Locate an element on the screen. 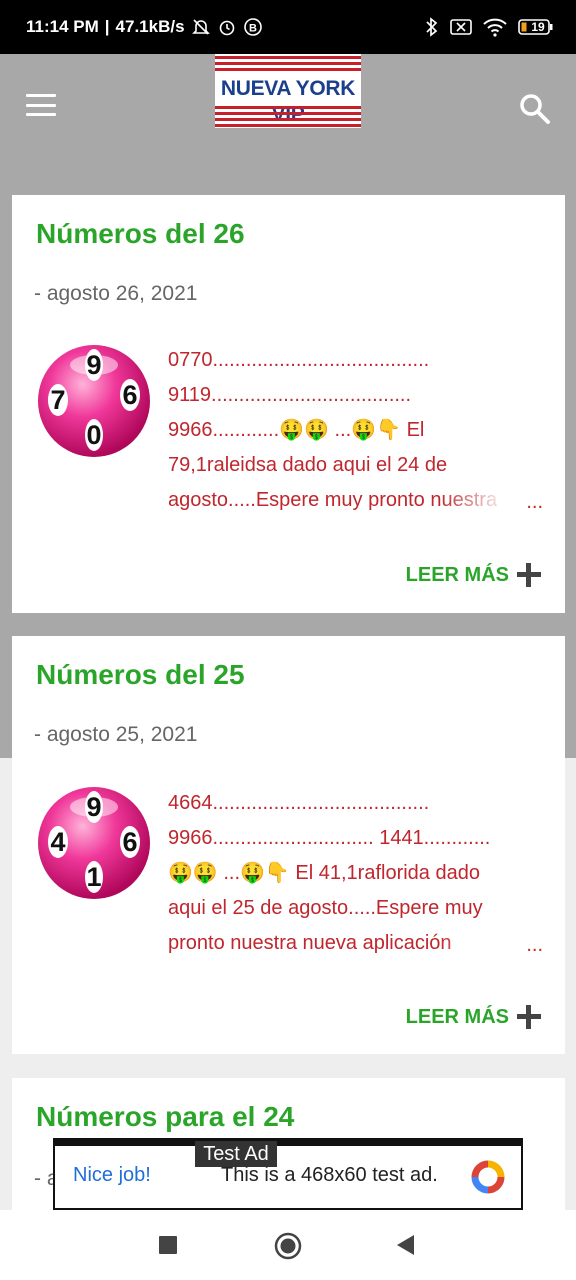 The height and width of the screenshot is (1280, 576). site-logo: NUEVA YORK VIP is located at coordinates (288, 91).